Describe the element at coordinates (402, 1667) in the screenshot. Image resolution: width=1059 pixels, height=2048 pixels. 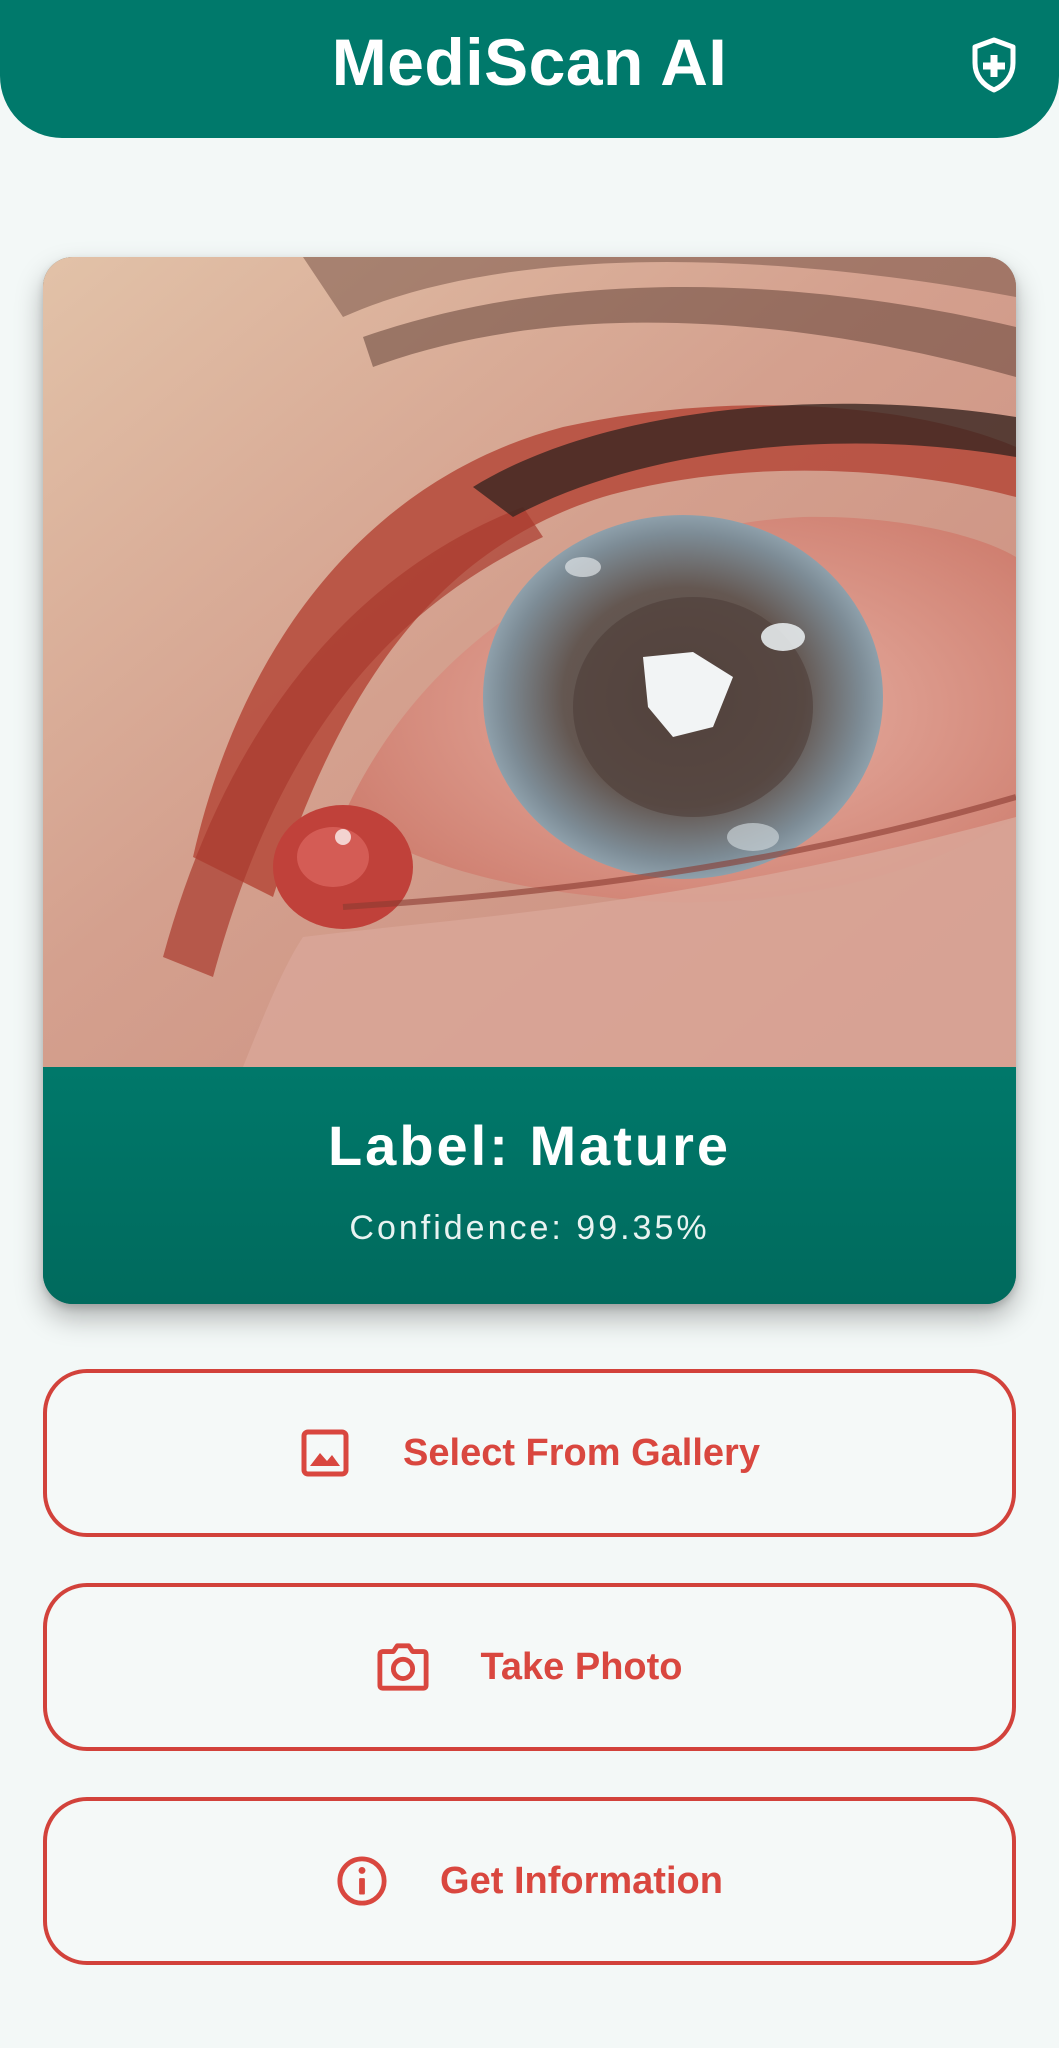
I see `camera-icon` at that location.